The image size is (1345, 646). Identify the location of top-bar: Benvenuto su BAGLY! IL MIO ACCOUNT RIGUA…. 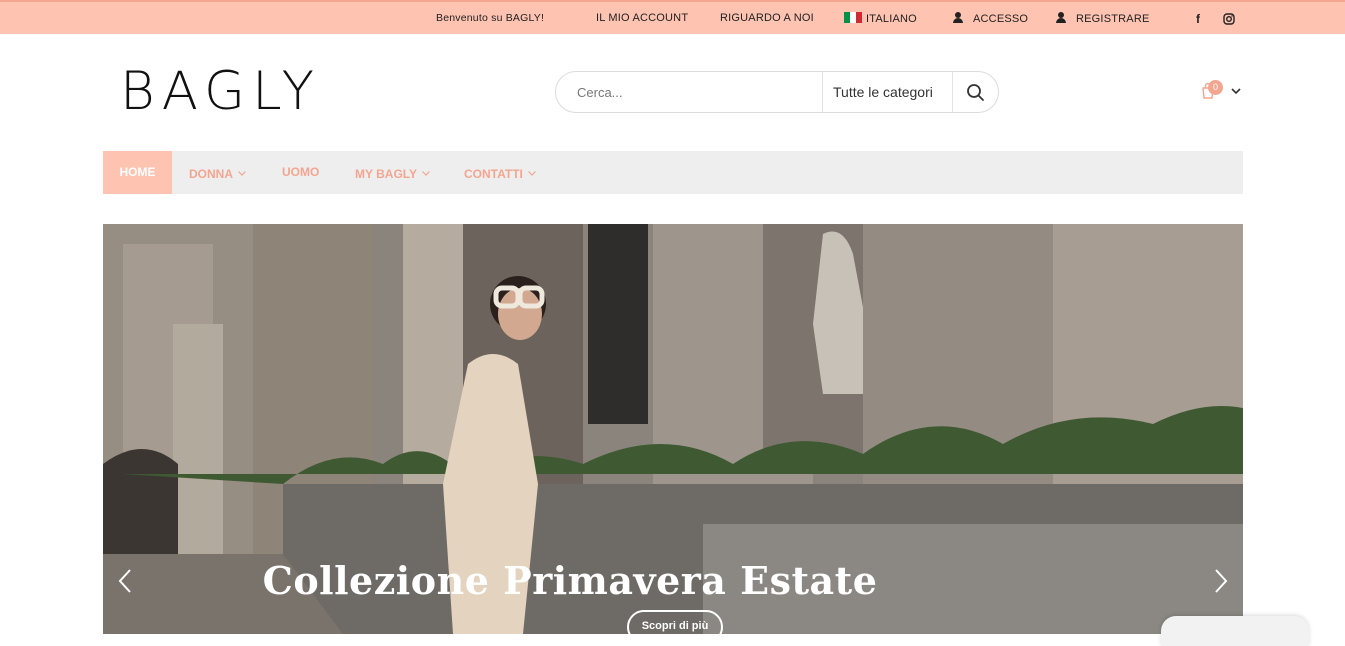
(672, 17).